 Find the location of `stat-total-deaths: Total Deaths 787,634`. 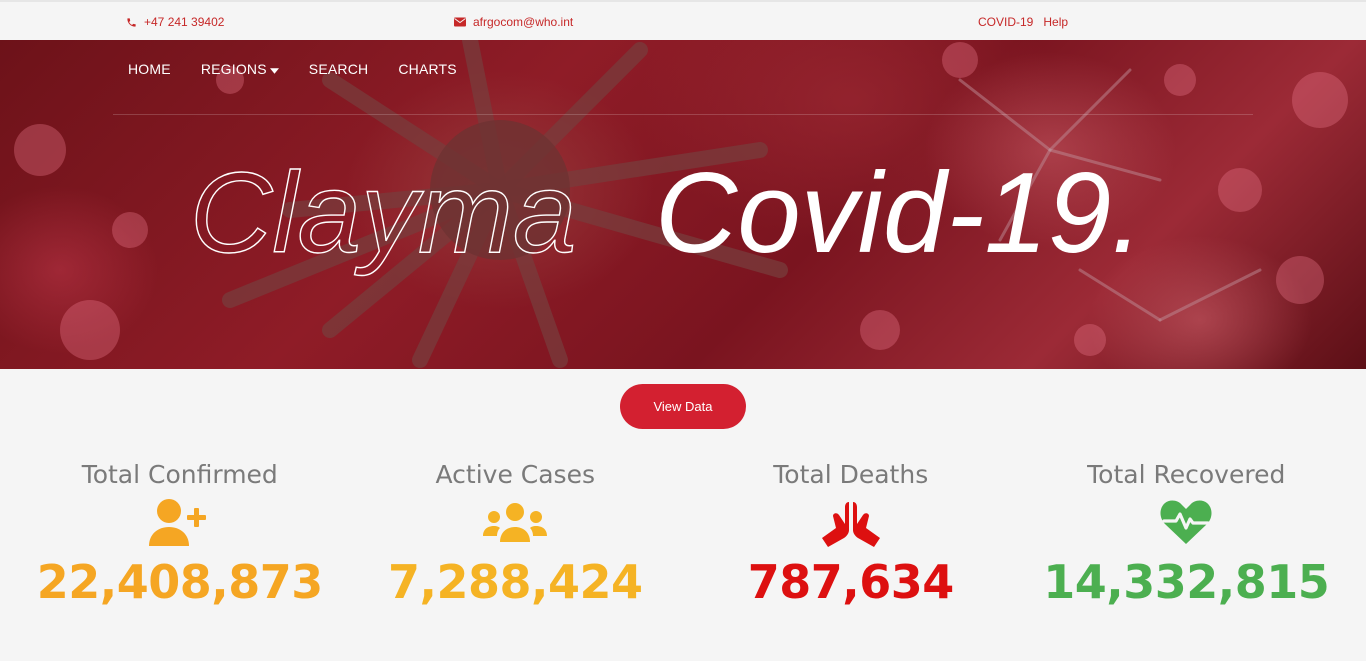

stat-total-deaths: Total Deaths 787,634 is located at coordinates (851, 536).